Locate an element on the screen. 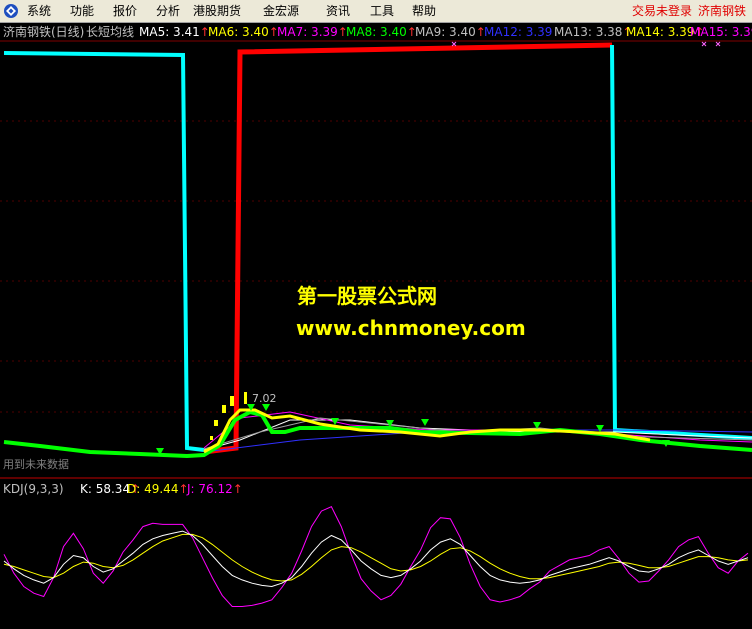 The image size is (752, 629). ma-line-green is located at coordinates (377, 434).